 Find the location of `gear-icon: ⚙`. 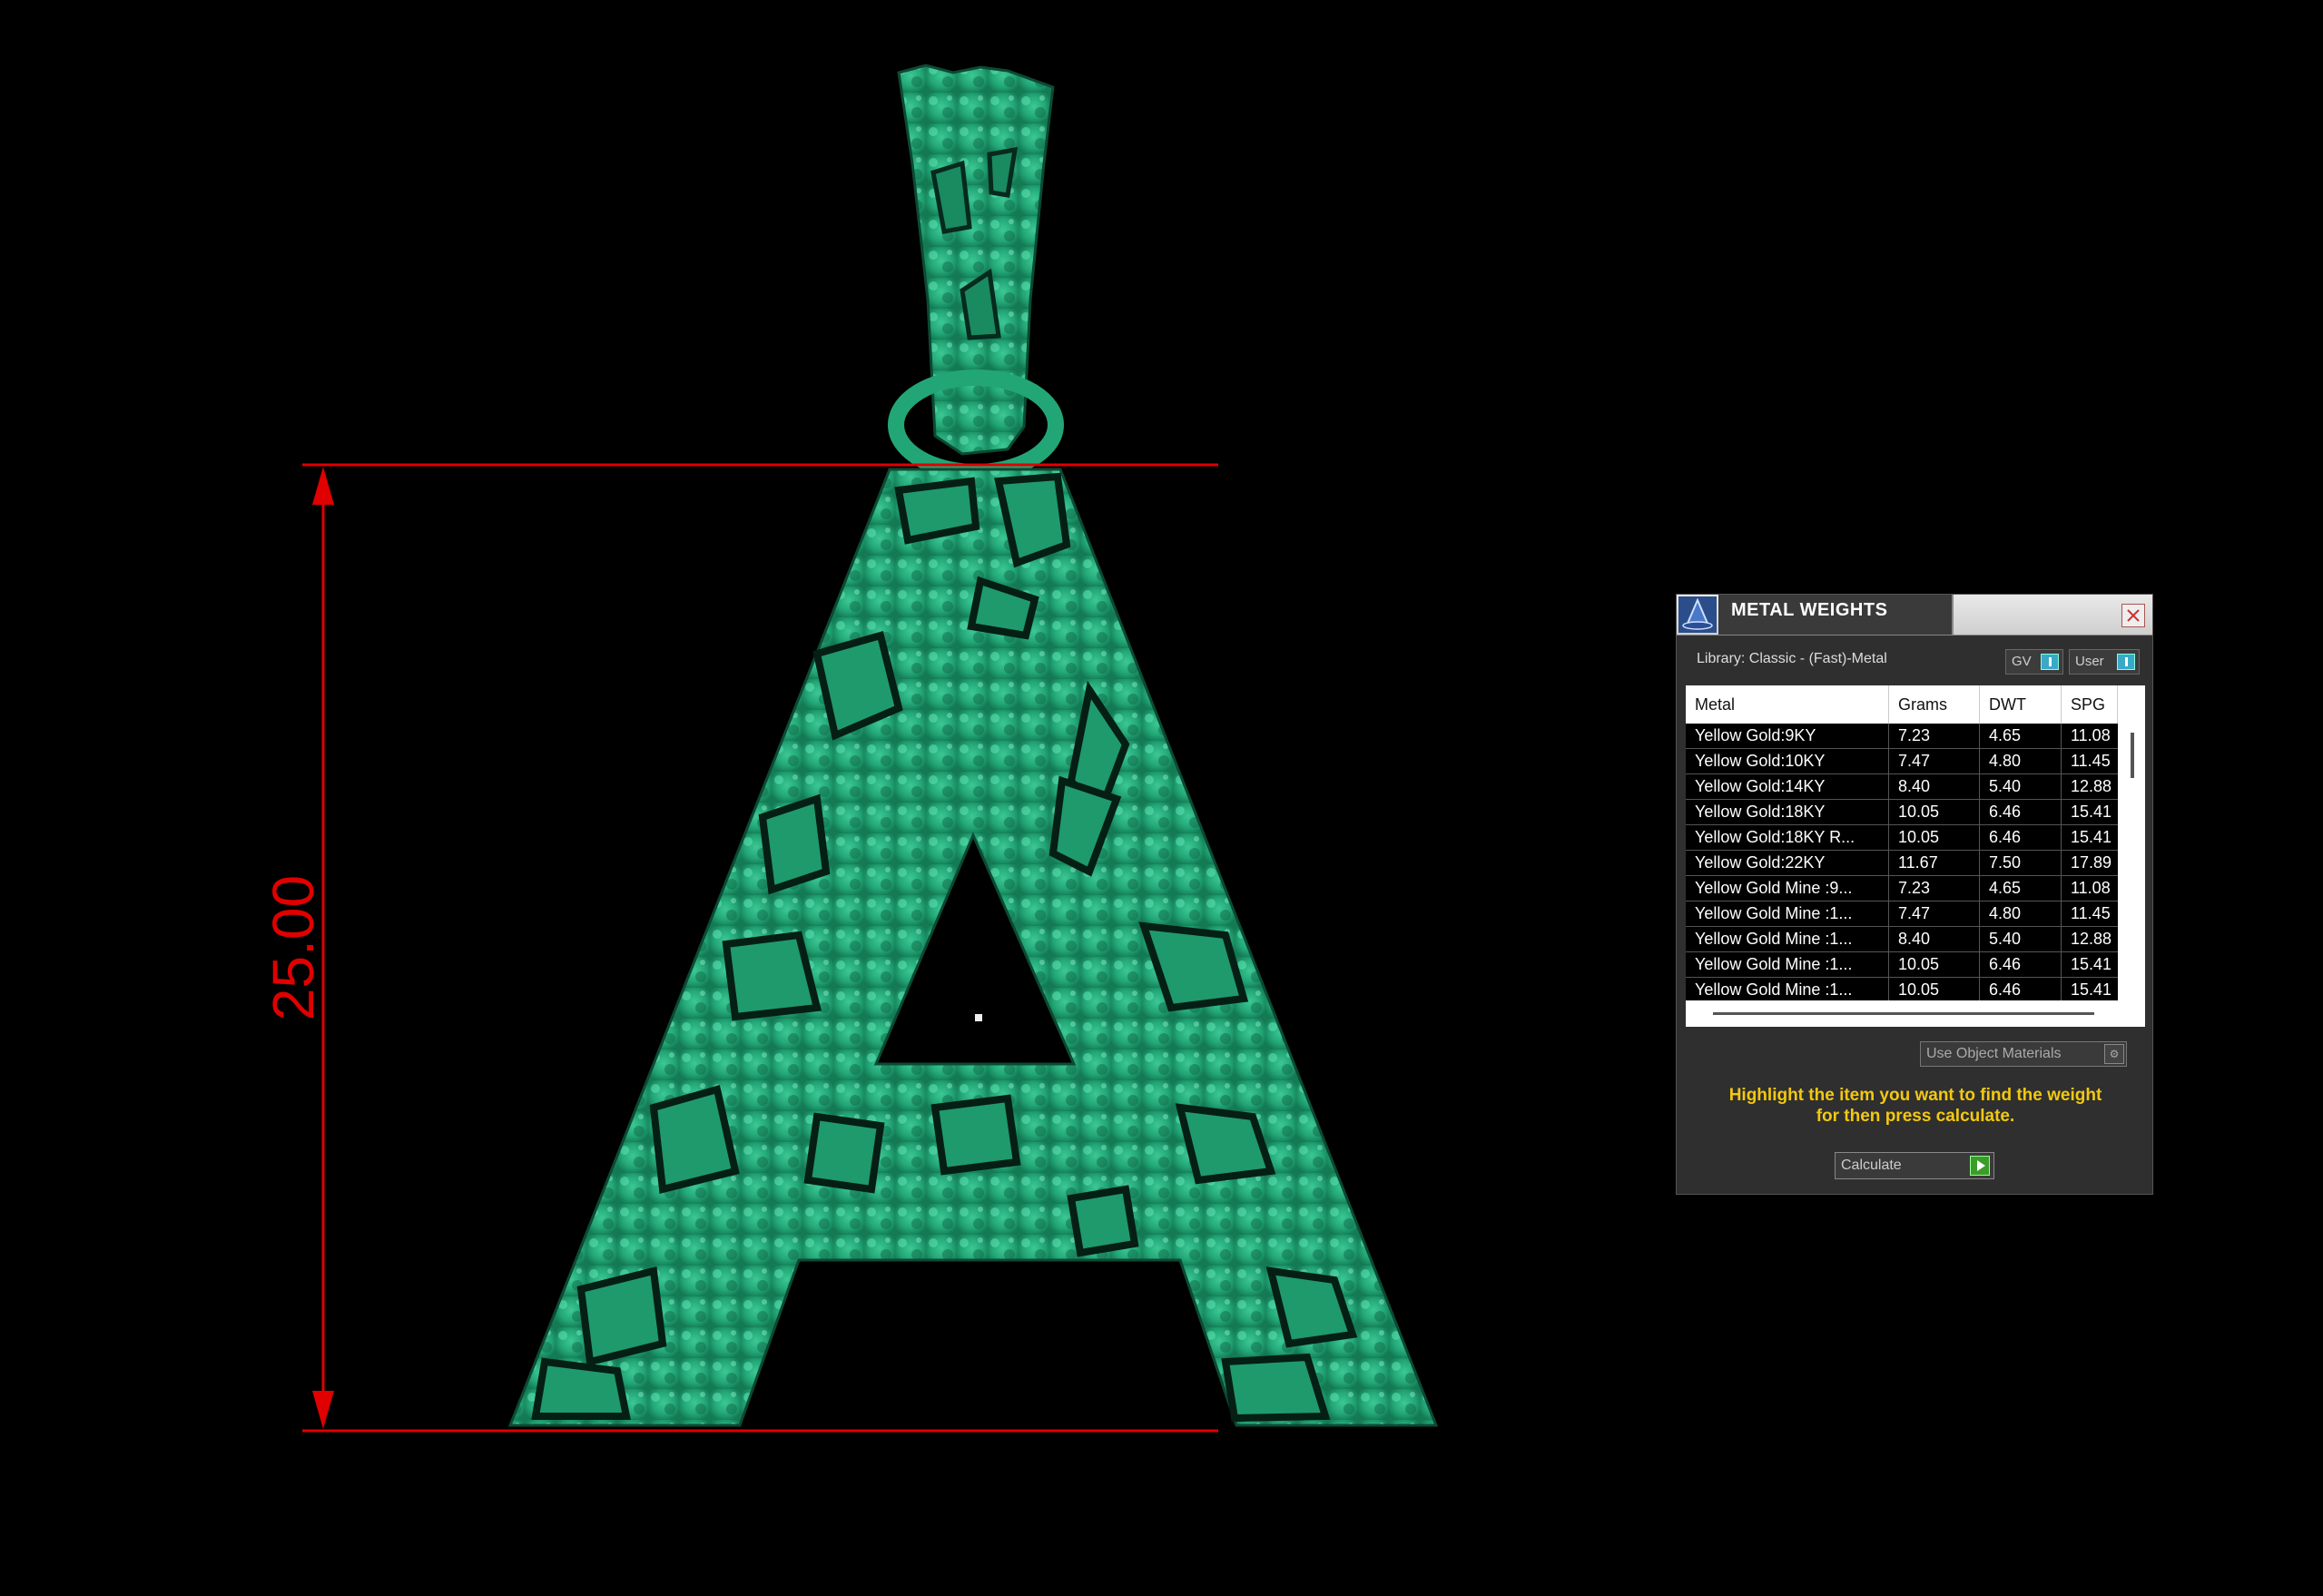

gear-icon: ⚙ is located at coordinates (2114, 1054).